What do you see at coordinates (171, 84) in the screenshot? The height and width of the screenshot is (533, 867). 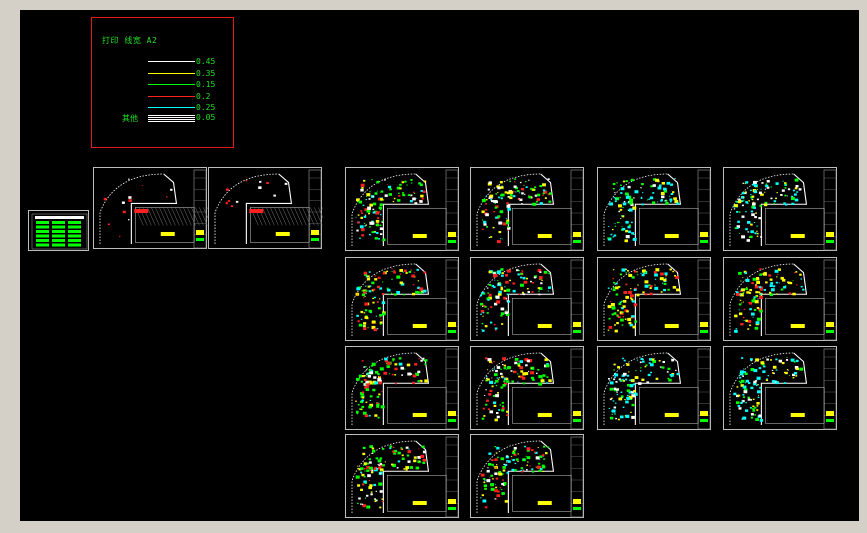 I see `legend-line-green` at bounding box center [171, 84].